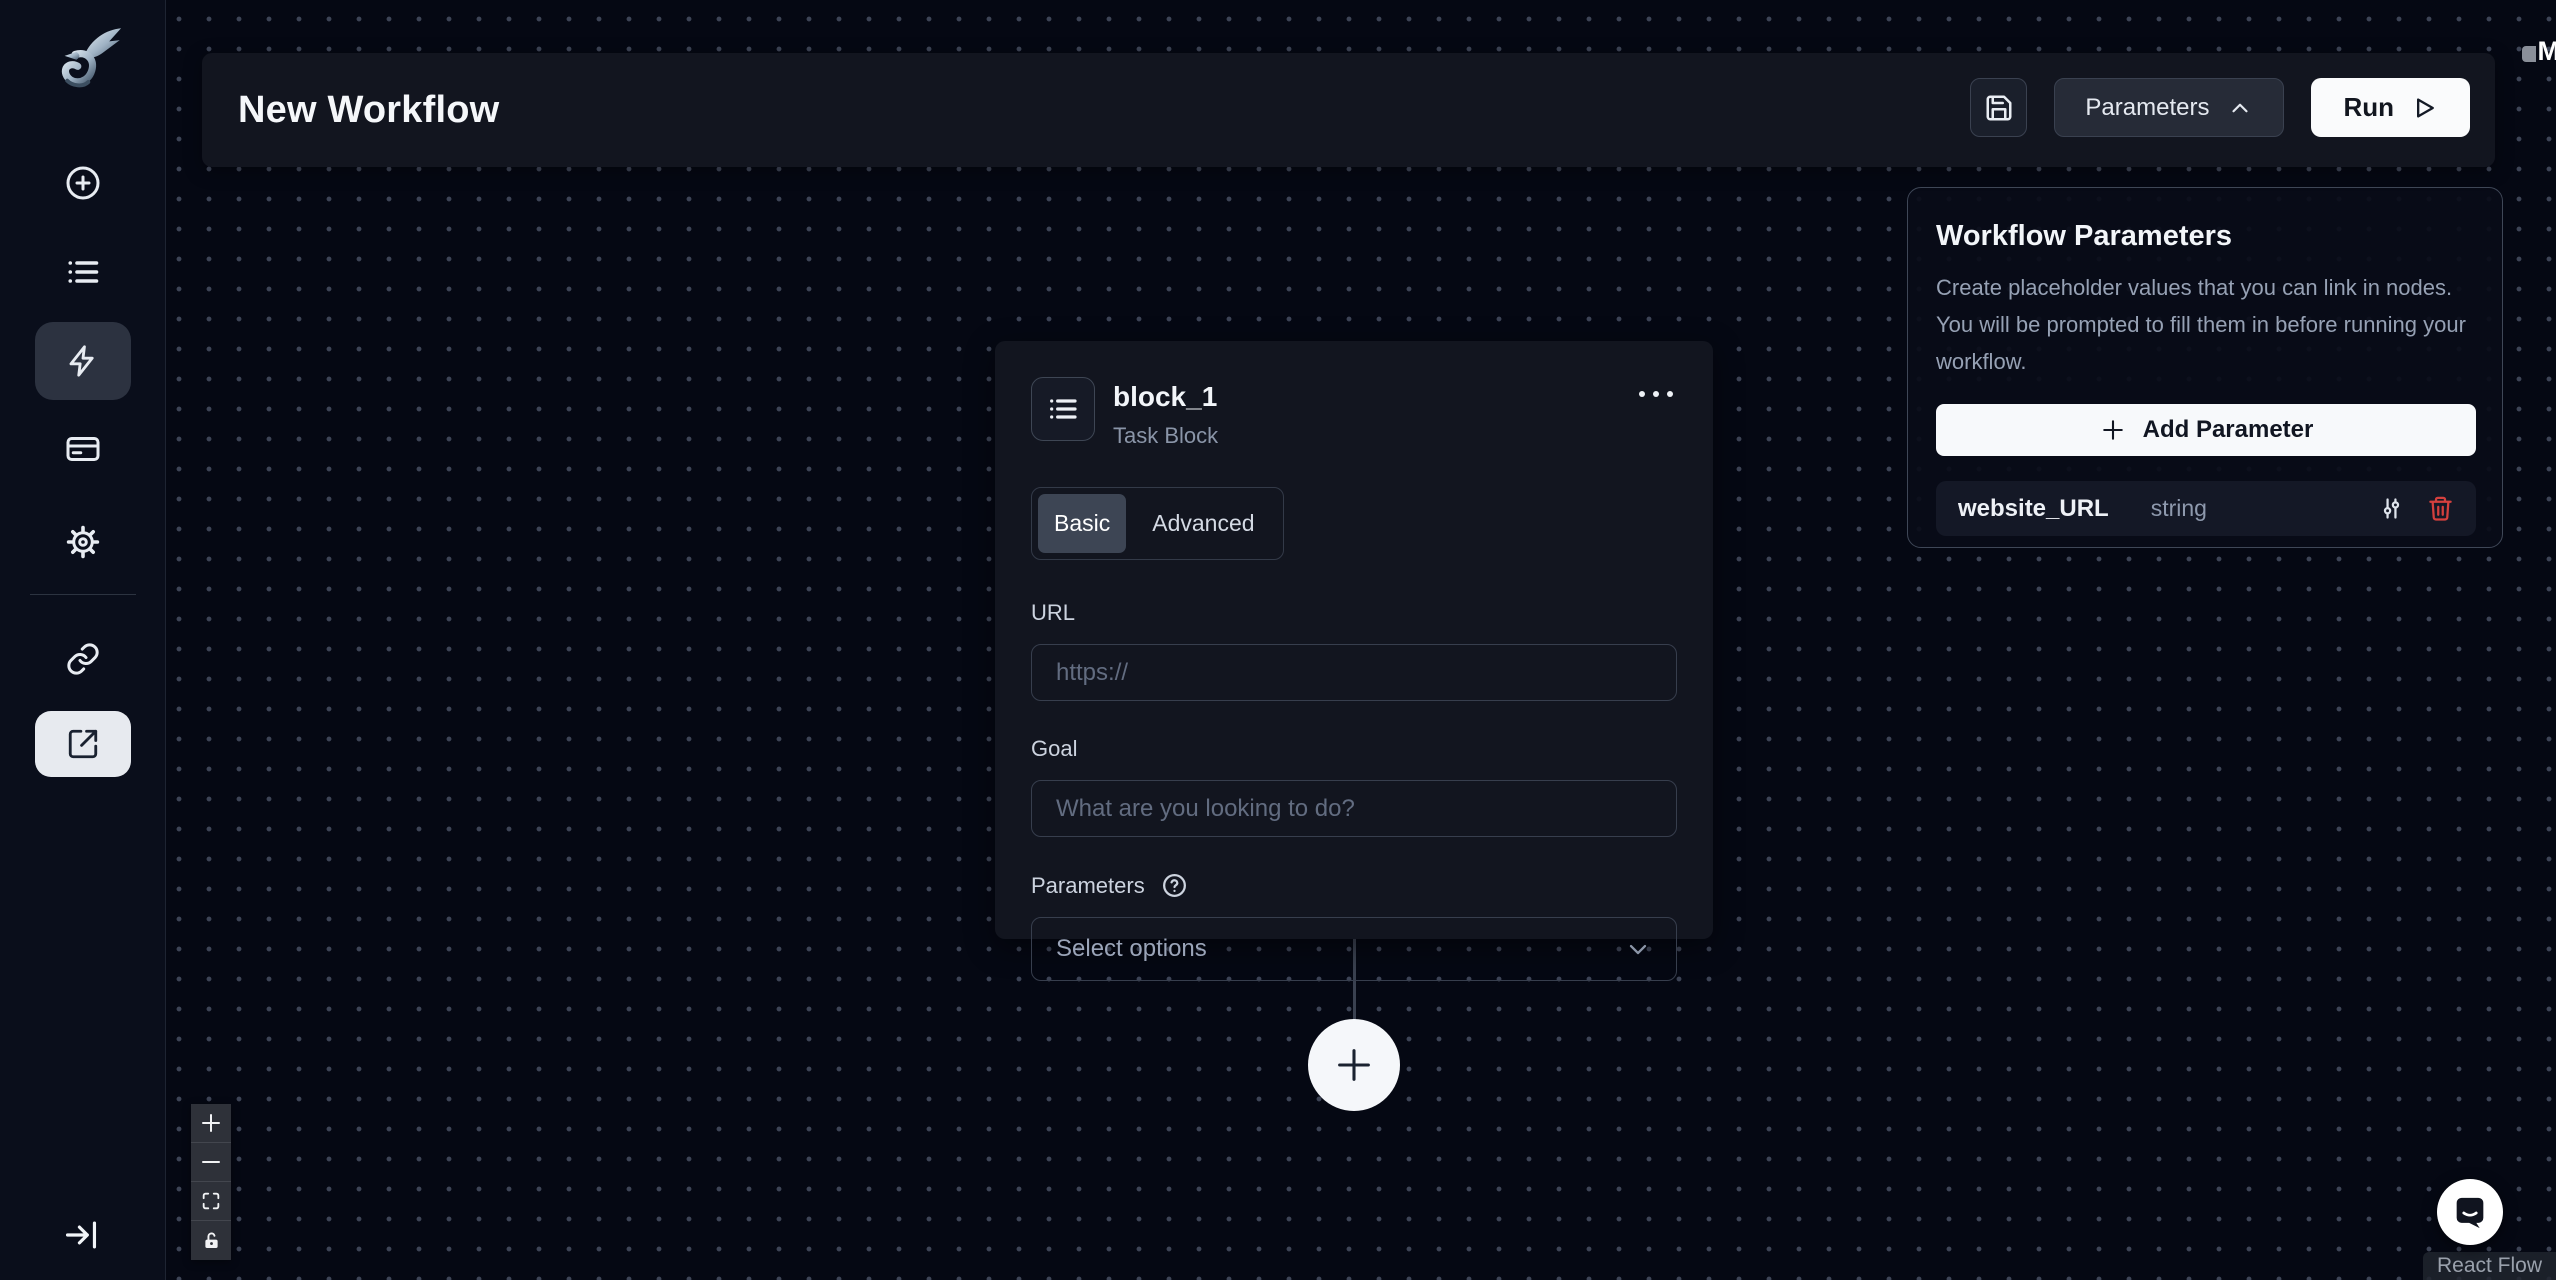 The image size is (2556, 1280). I want to click on chat-widget-button, so click(2470, 1212).